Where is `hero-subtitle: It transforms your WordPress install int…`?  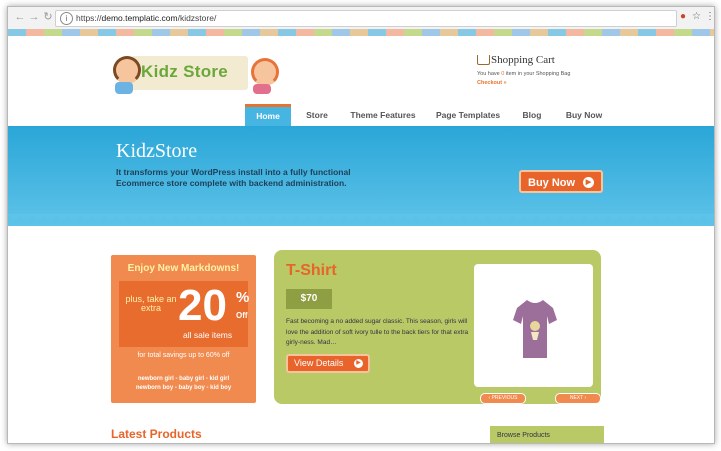 hero-subtitle: It transforms your WordPress install int… is located at coordinates (233, 177).